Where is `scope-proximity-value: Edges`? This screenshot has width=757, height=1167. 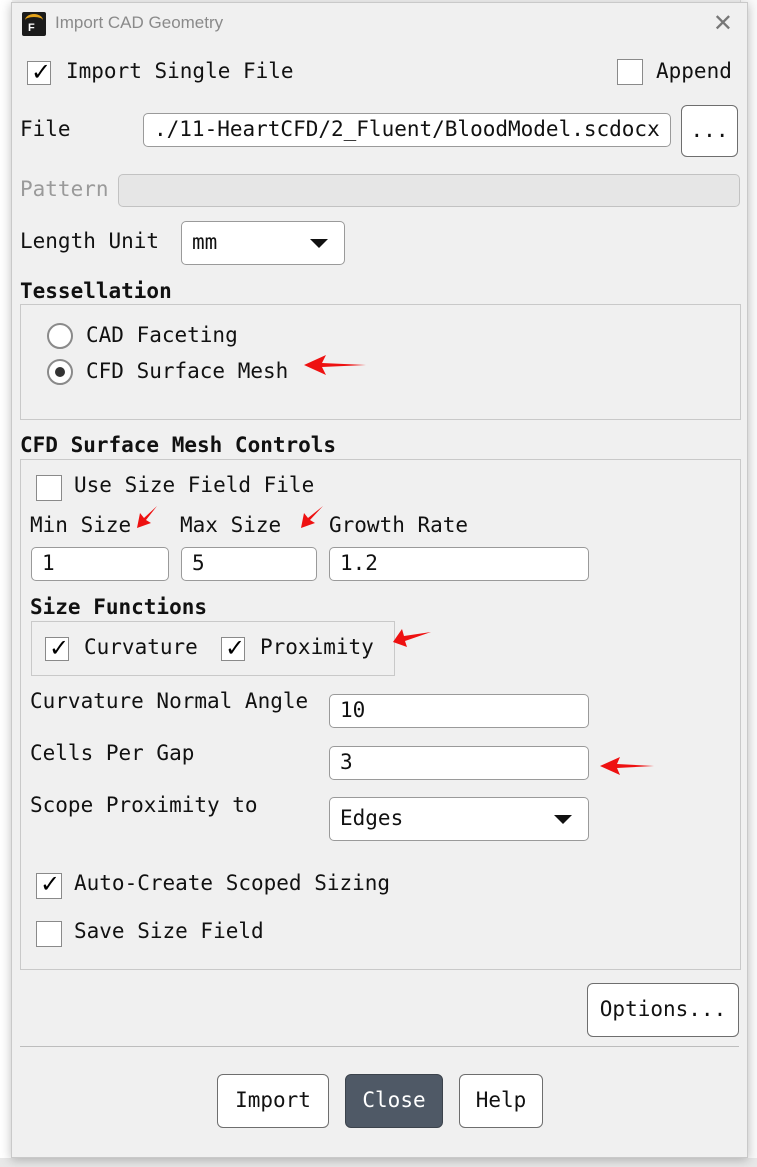
scope-proximity-value: Edges is located at coordinates (372, 818).